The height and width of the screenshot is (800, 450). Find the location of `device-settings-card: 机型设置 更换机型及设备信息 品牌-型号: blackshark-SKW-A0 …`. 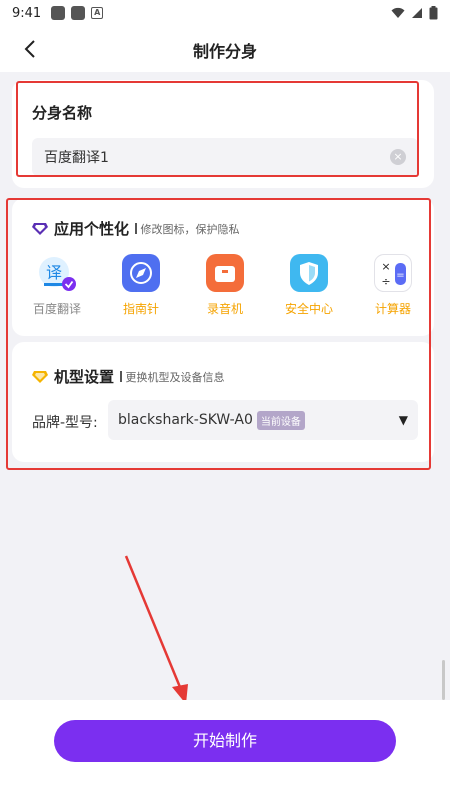

device-settings-card: 机型设置 更换机型及设备信息 品牌-型号: blackshark-SKW-A0 … is located at coordinates (223, 402).